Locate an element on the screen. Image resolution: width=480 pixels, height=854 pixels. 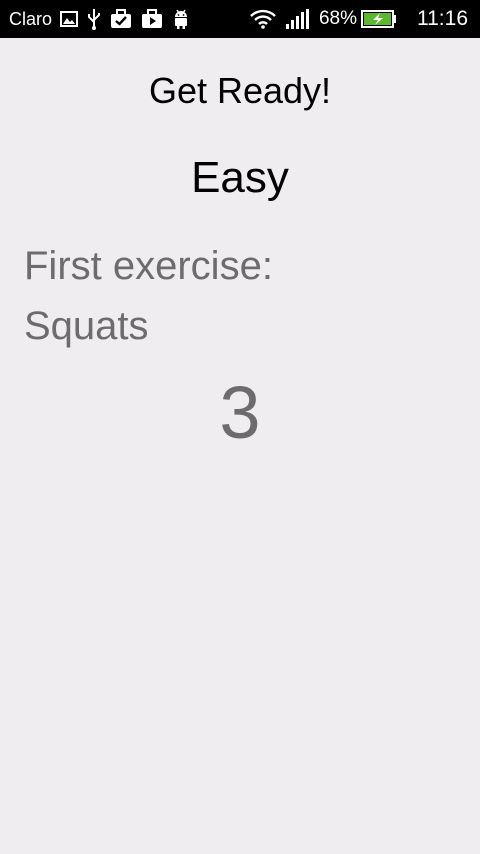
status-clock: 11:16 is located at coordinates (442, 18).